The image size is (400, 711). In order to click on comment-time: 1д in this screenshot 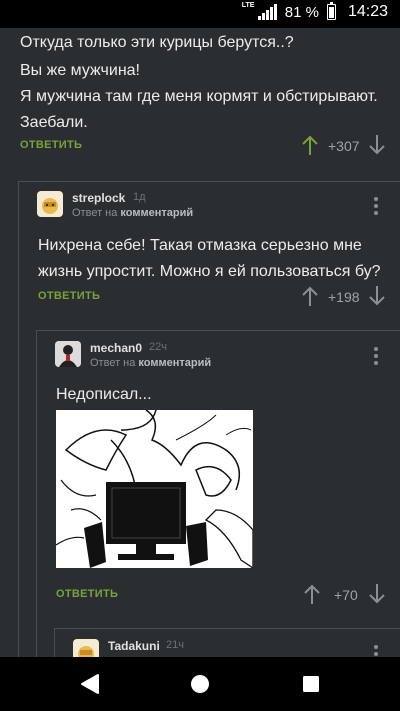, I will do `click(139, 197)`.